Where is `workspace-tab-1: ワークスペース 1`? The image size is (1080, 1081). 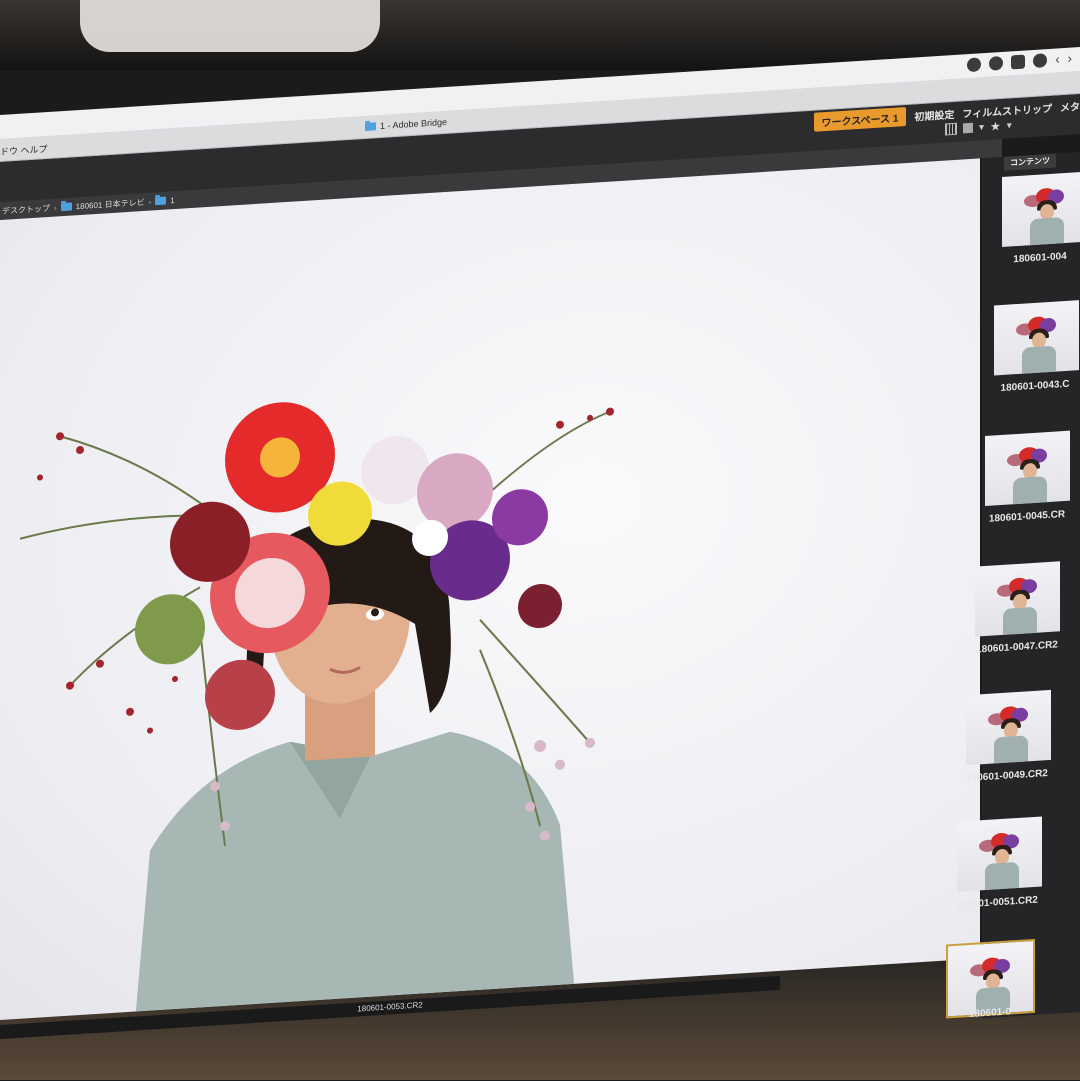
workspace-tab-1: ワークスペース 1 is located at coordinates (860, 119).